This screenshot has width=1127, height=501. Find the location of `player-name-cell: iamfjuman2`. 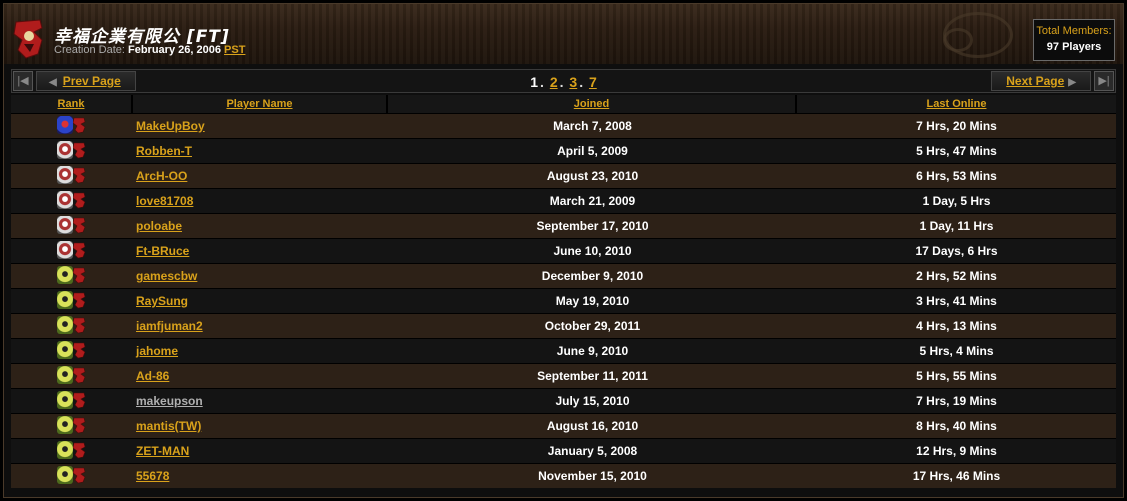

player-name-cell: iamfjuman2 is located at coordinates (260, 326).